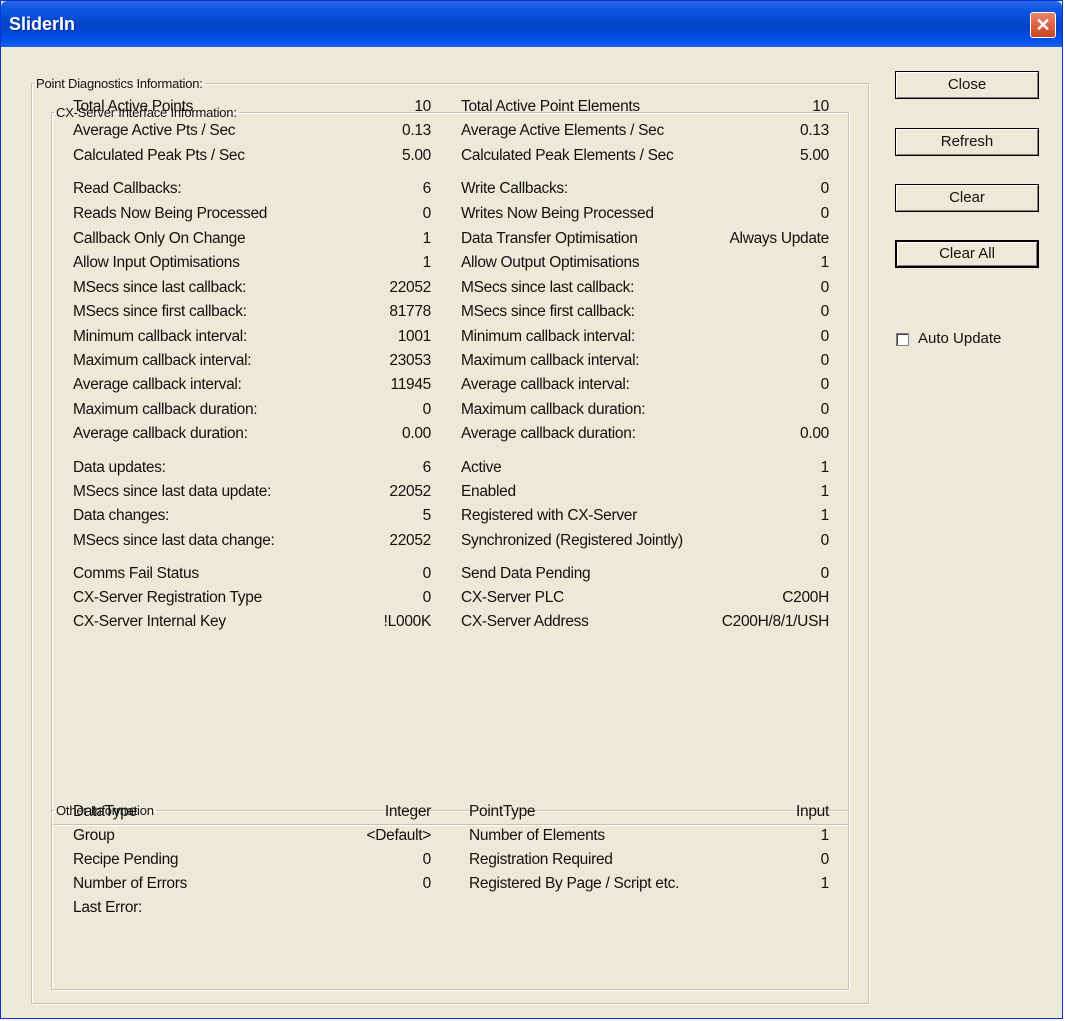  I want to click on info-row: Data Transfer Optimisation Always Update, so click(645, 241).